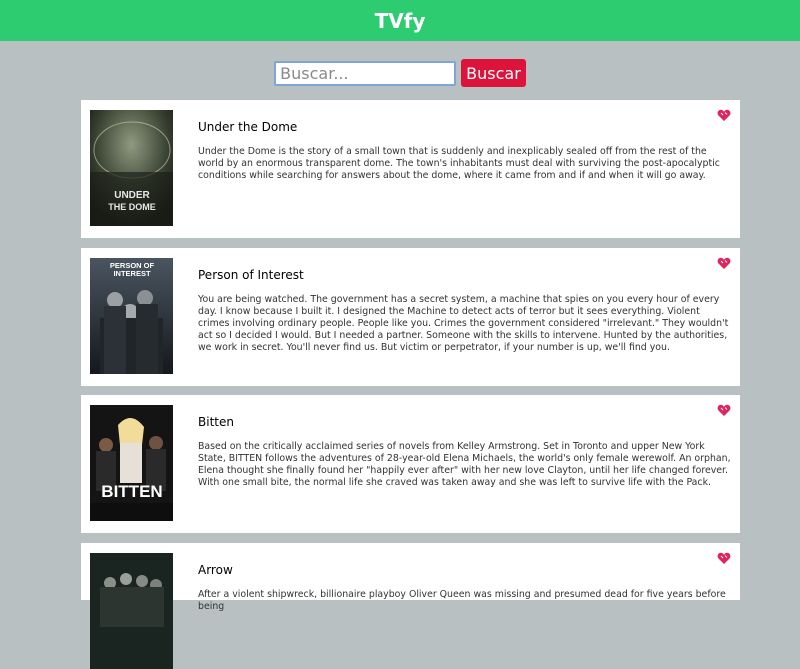  What do you see at coordinates (131, 168) in the screenshot?
I see `show-poster: UNDER THE DOME` at bounding box center [131, 168].